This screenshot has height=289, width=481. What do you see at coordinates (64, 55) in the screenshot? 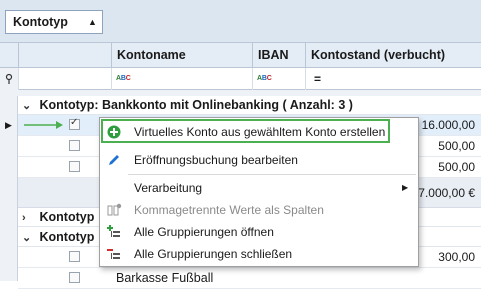
I see `header-checkbox-cell` at bounding box center [64, 55].